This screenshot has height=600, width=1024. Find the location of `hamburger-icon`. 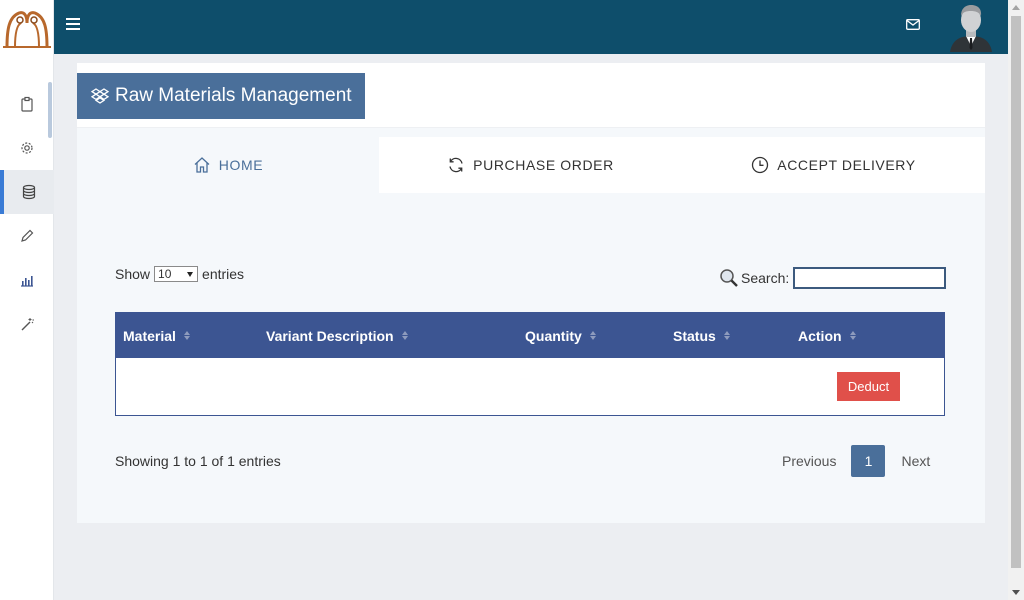

hamburger-icon is located at coordinates (73, 25).